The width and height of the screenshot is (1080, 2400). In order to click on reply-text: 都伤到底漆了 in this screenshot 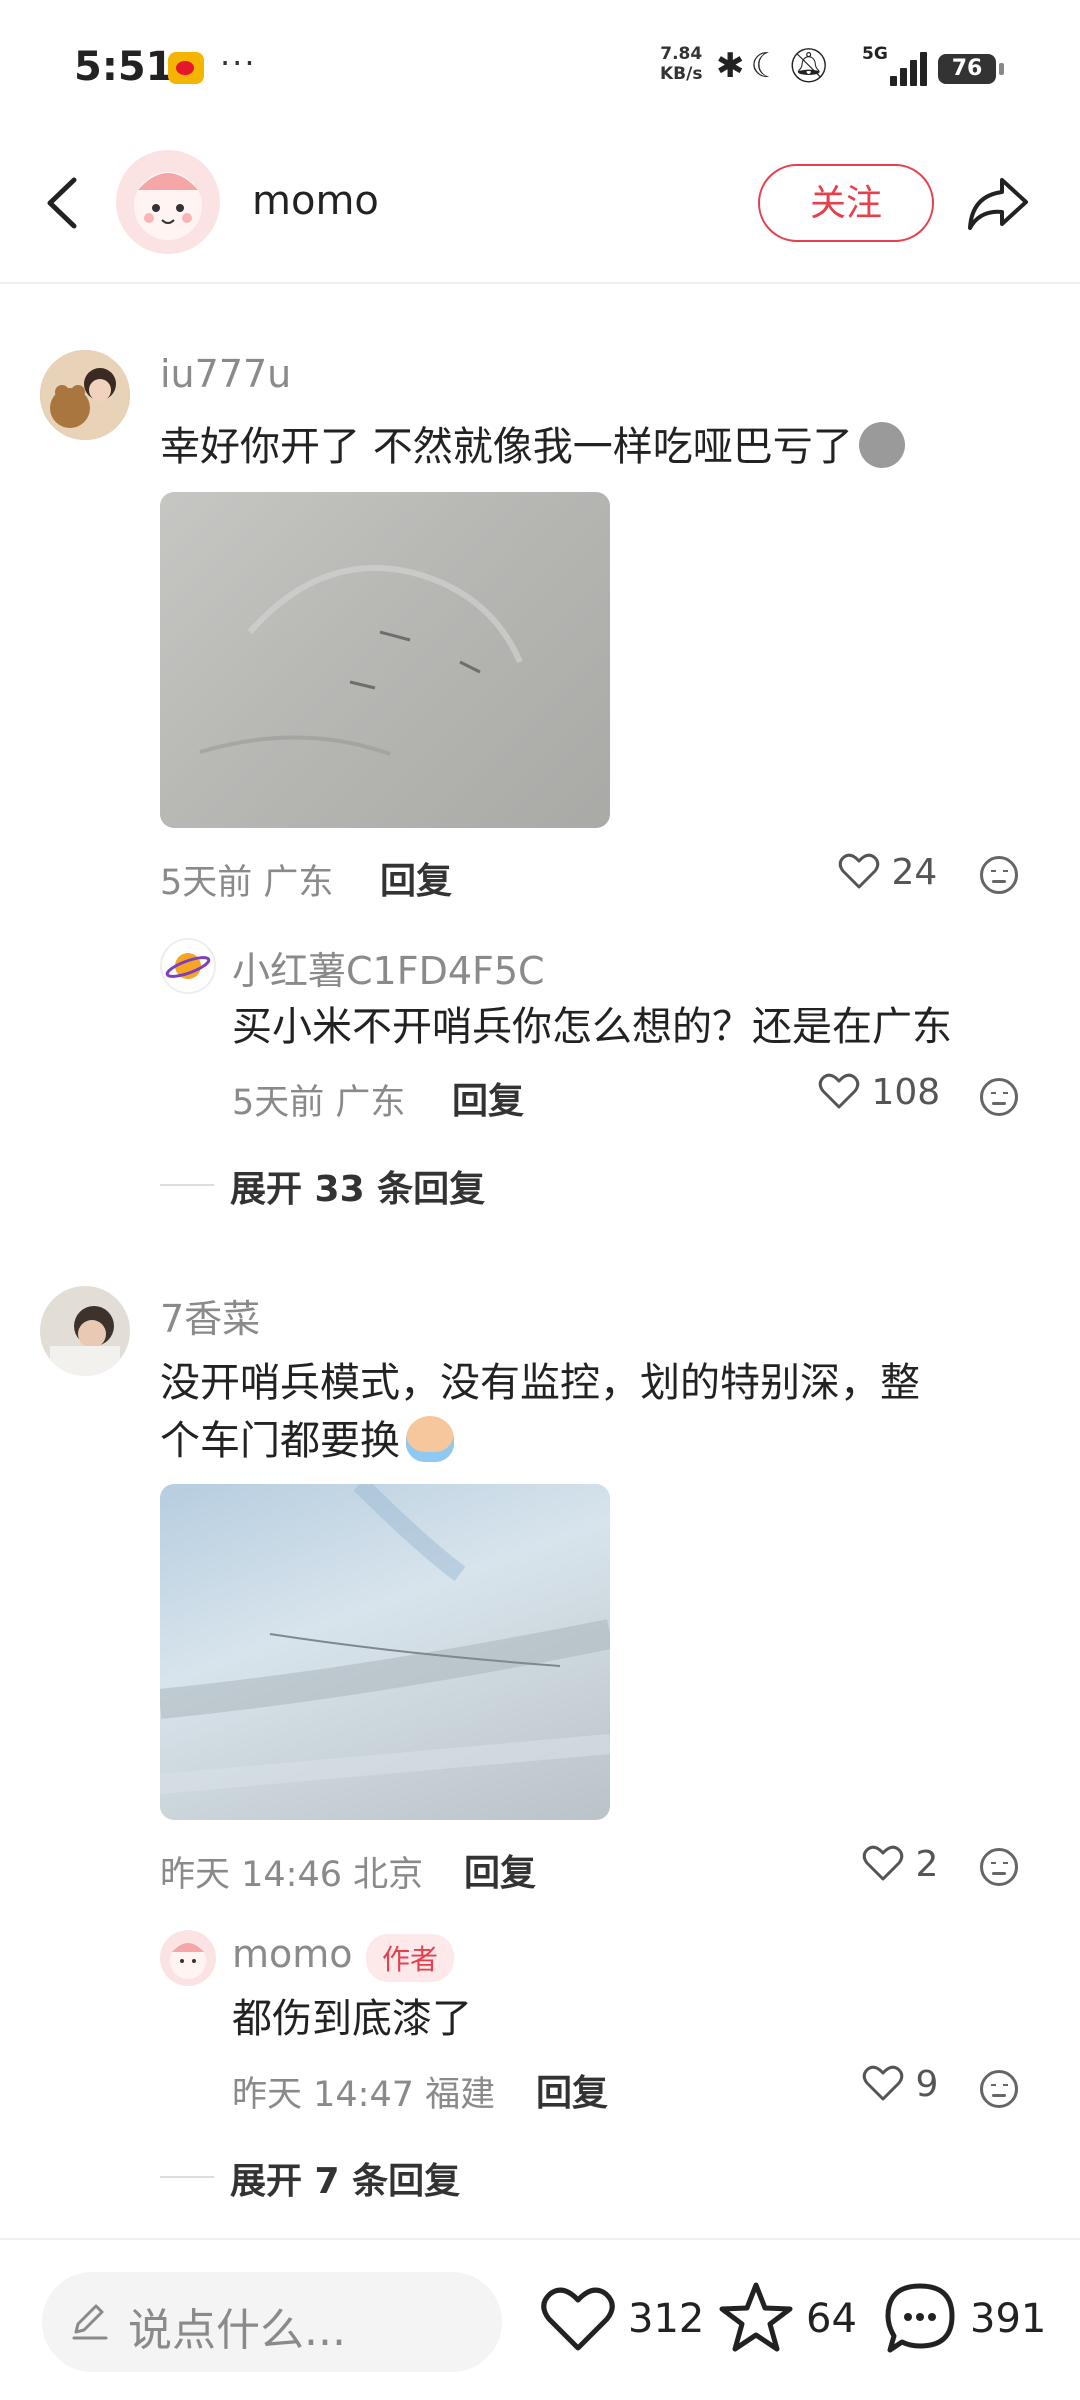, I will do `click(352, 2019)`.